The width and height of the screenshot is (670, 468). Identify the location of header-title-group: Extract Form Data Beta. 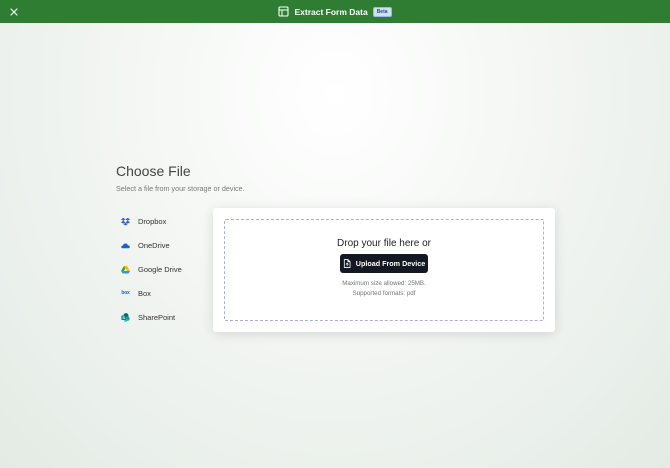
(335, 11).